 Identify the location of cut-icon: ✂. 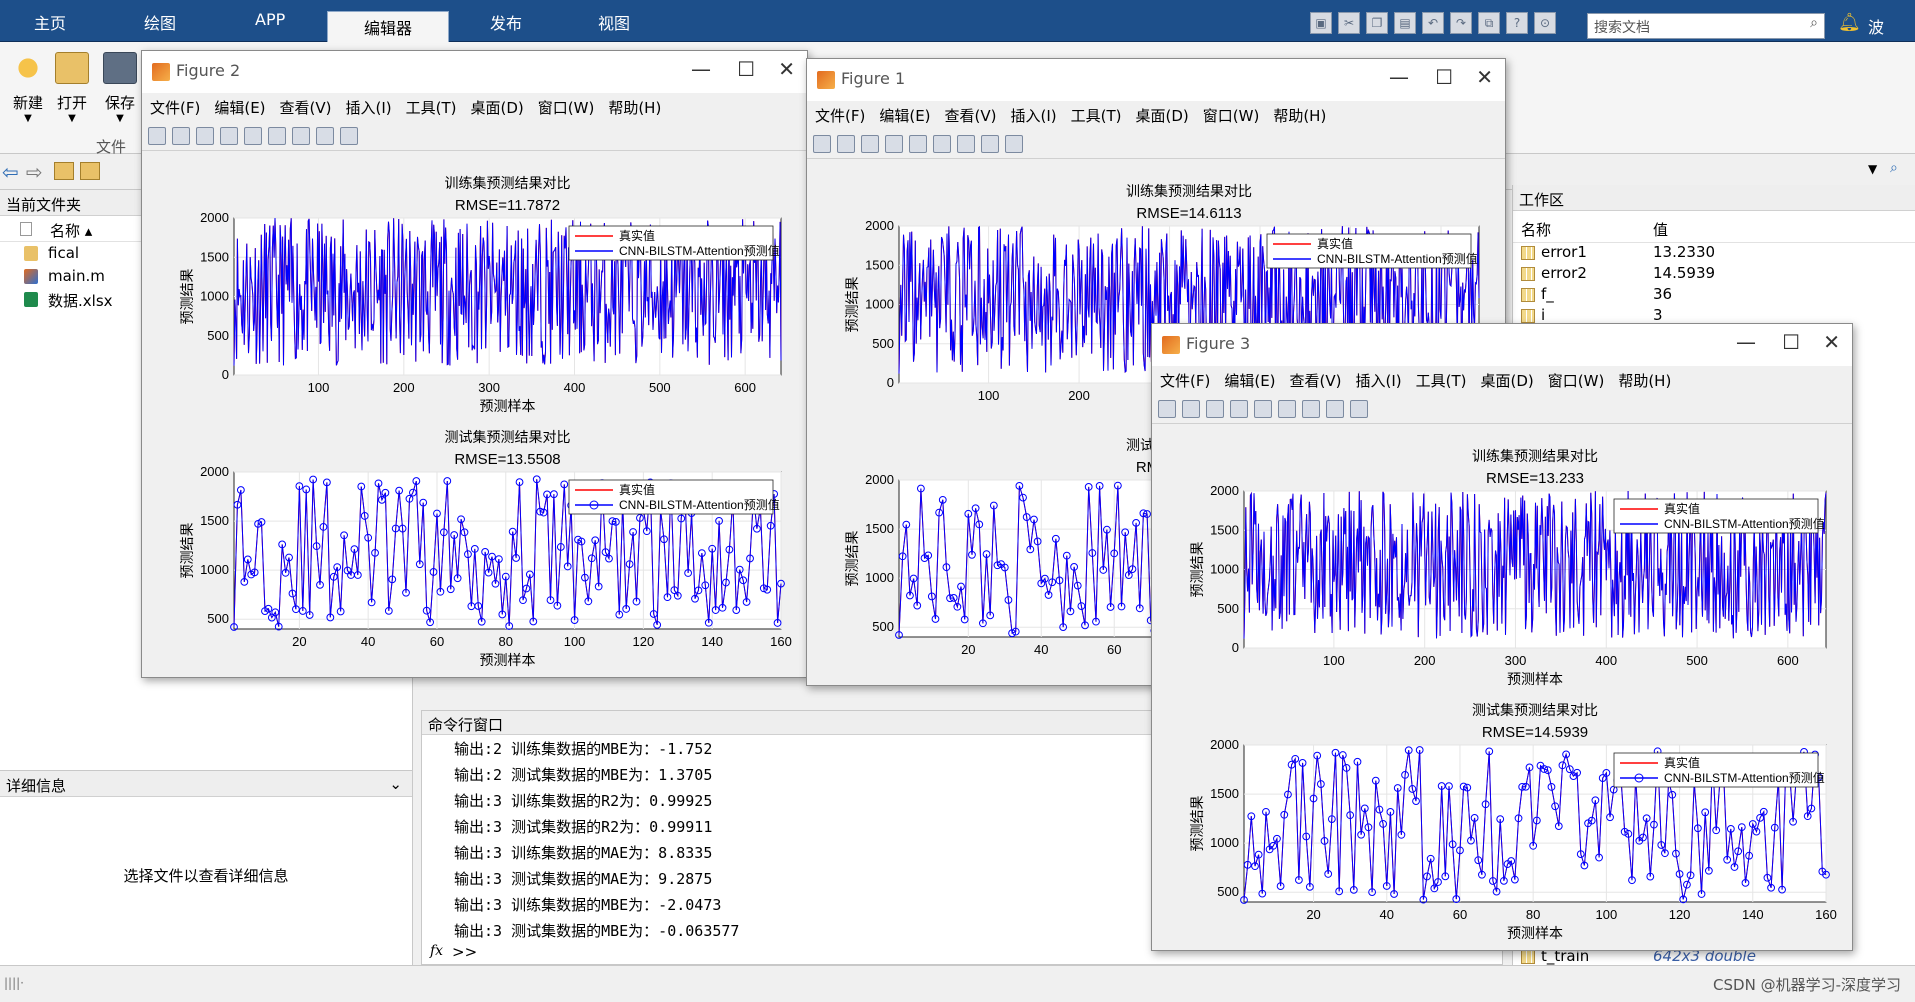
(1349, 23).